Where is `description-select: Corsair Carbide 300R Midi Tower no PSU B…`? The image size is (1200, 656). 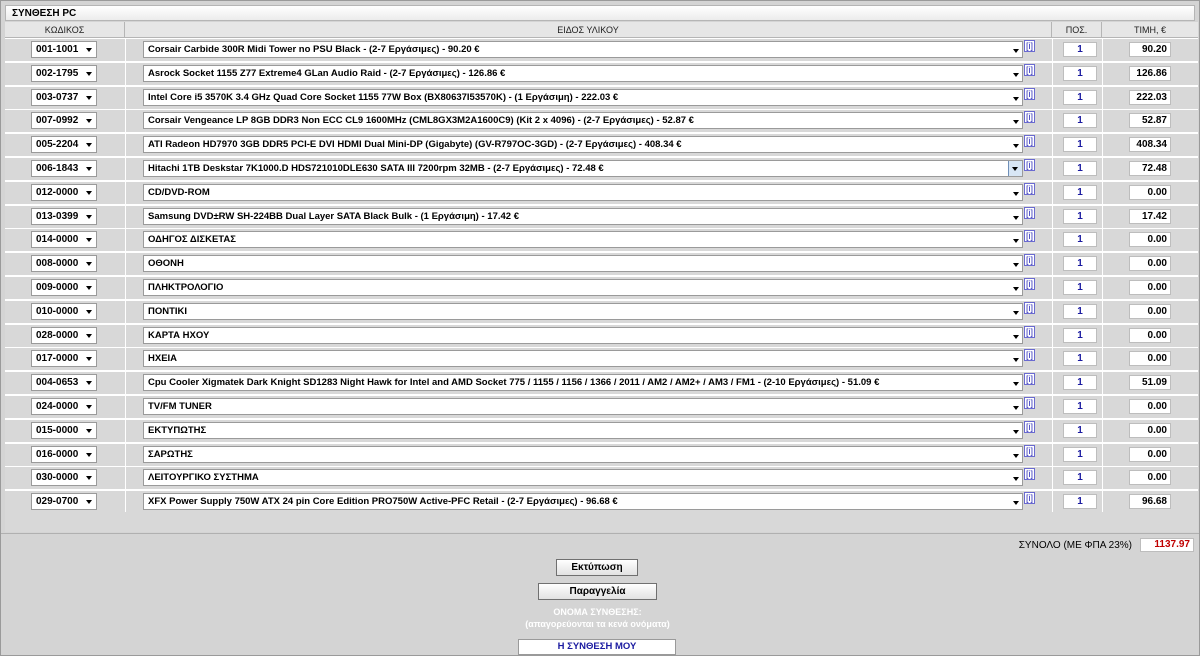 description-select: Corsair Carbide 300R Midi Tower no PSU B… is located at coordinates (583, 49).